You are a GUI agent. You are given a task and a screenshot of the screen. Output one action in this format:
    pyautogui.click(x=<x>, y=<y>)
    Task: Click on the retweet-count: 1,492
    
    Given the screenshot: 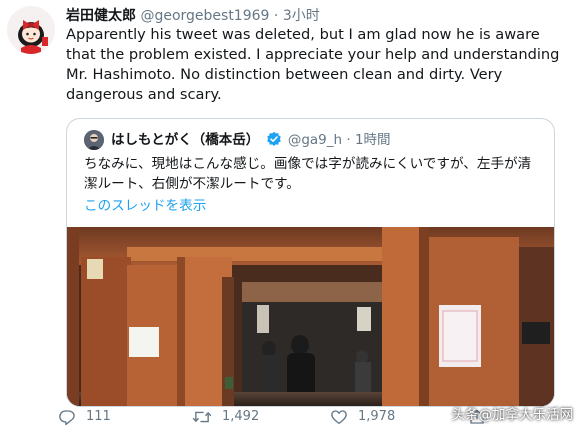 What is the action you would take?
    pyautogui.click(x=241, y=416)
    